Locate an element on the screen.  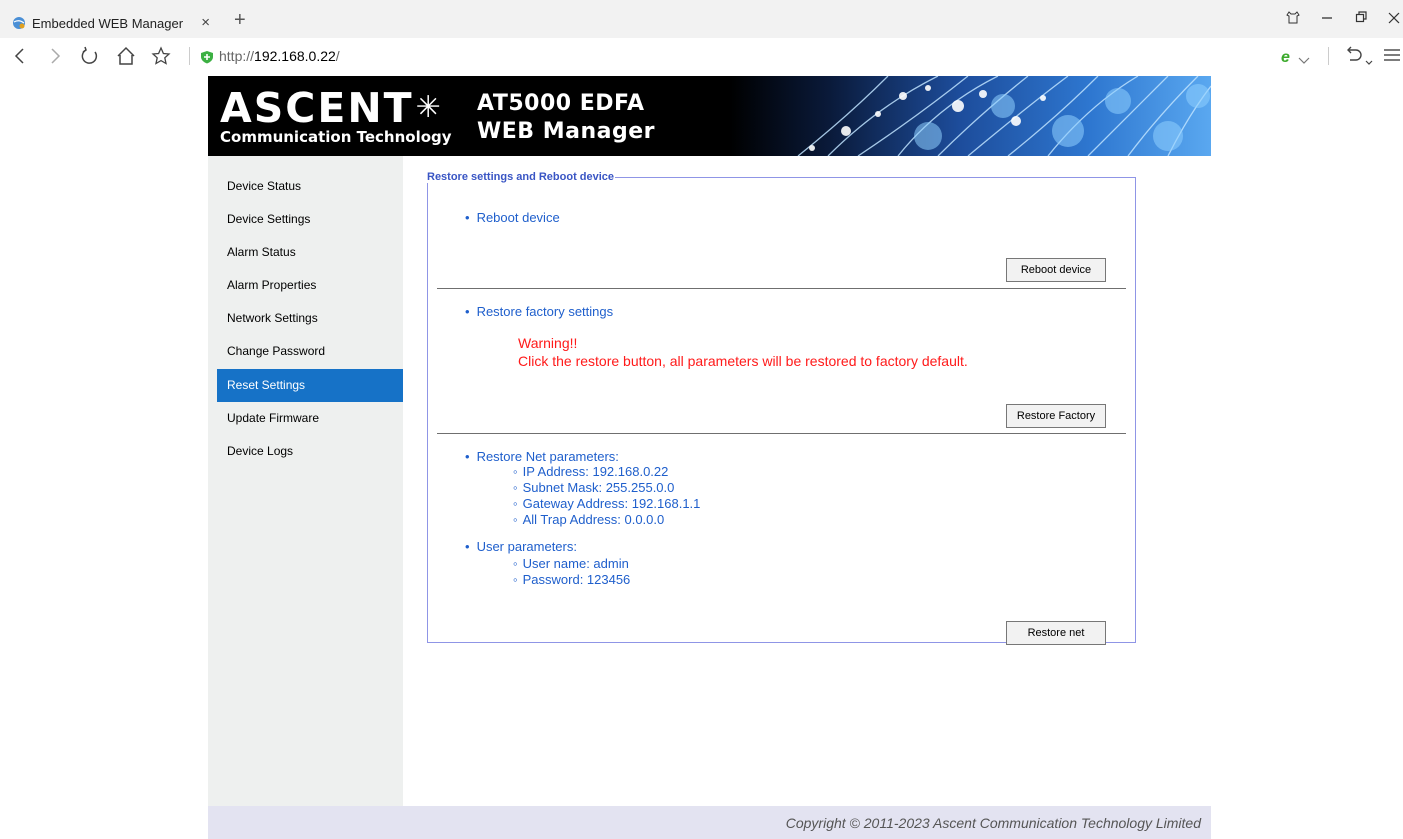
sidebar-item-network-settings: Network Settings is located at coordinates (310, 318).